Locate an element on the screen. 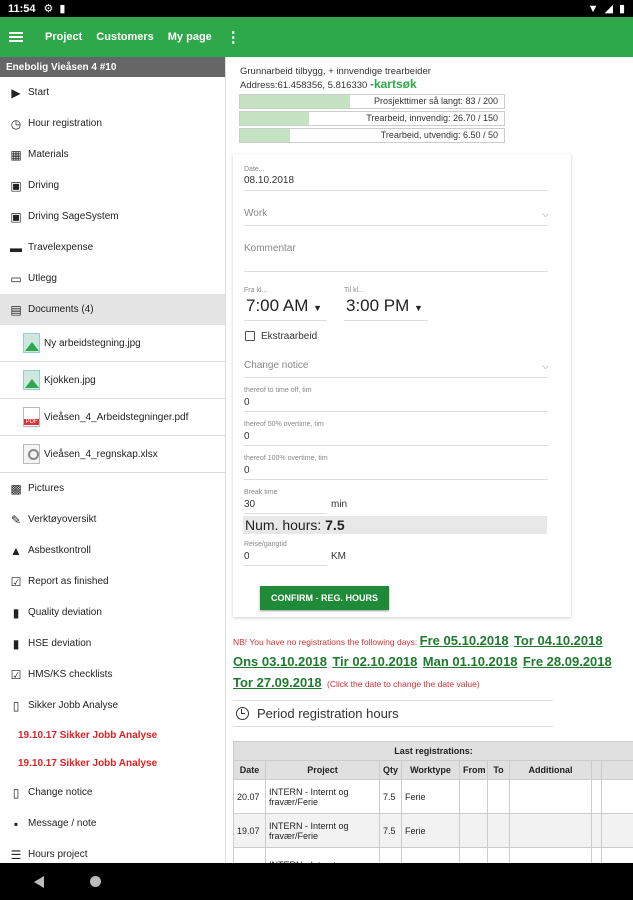 This screenshot has width=633, height=900. sidebar-item-sikker-jobb-analyse: ▯ Sikker Jobb Analyse is located at coordinates (112, 705).